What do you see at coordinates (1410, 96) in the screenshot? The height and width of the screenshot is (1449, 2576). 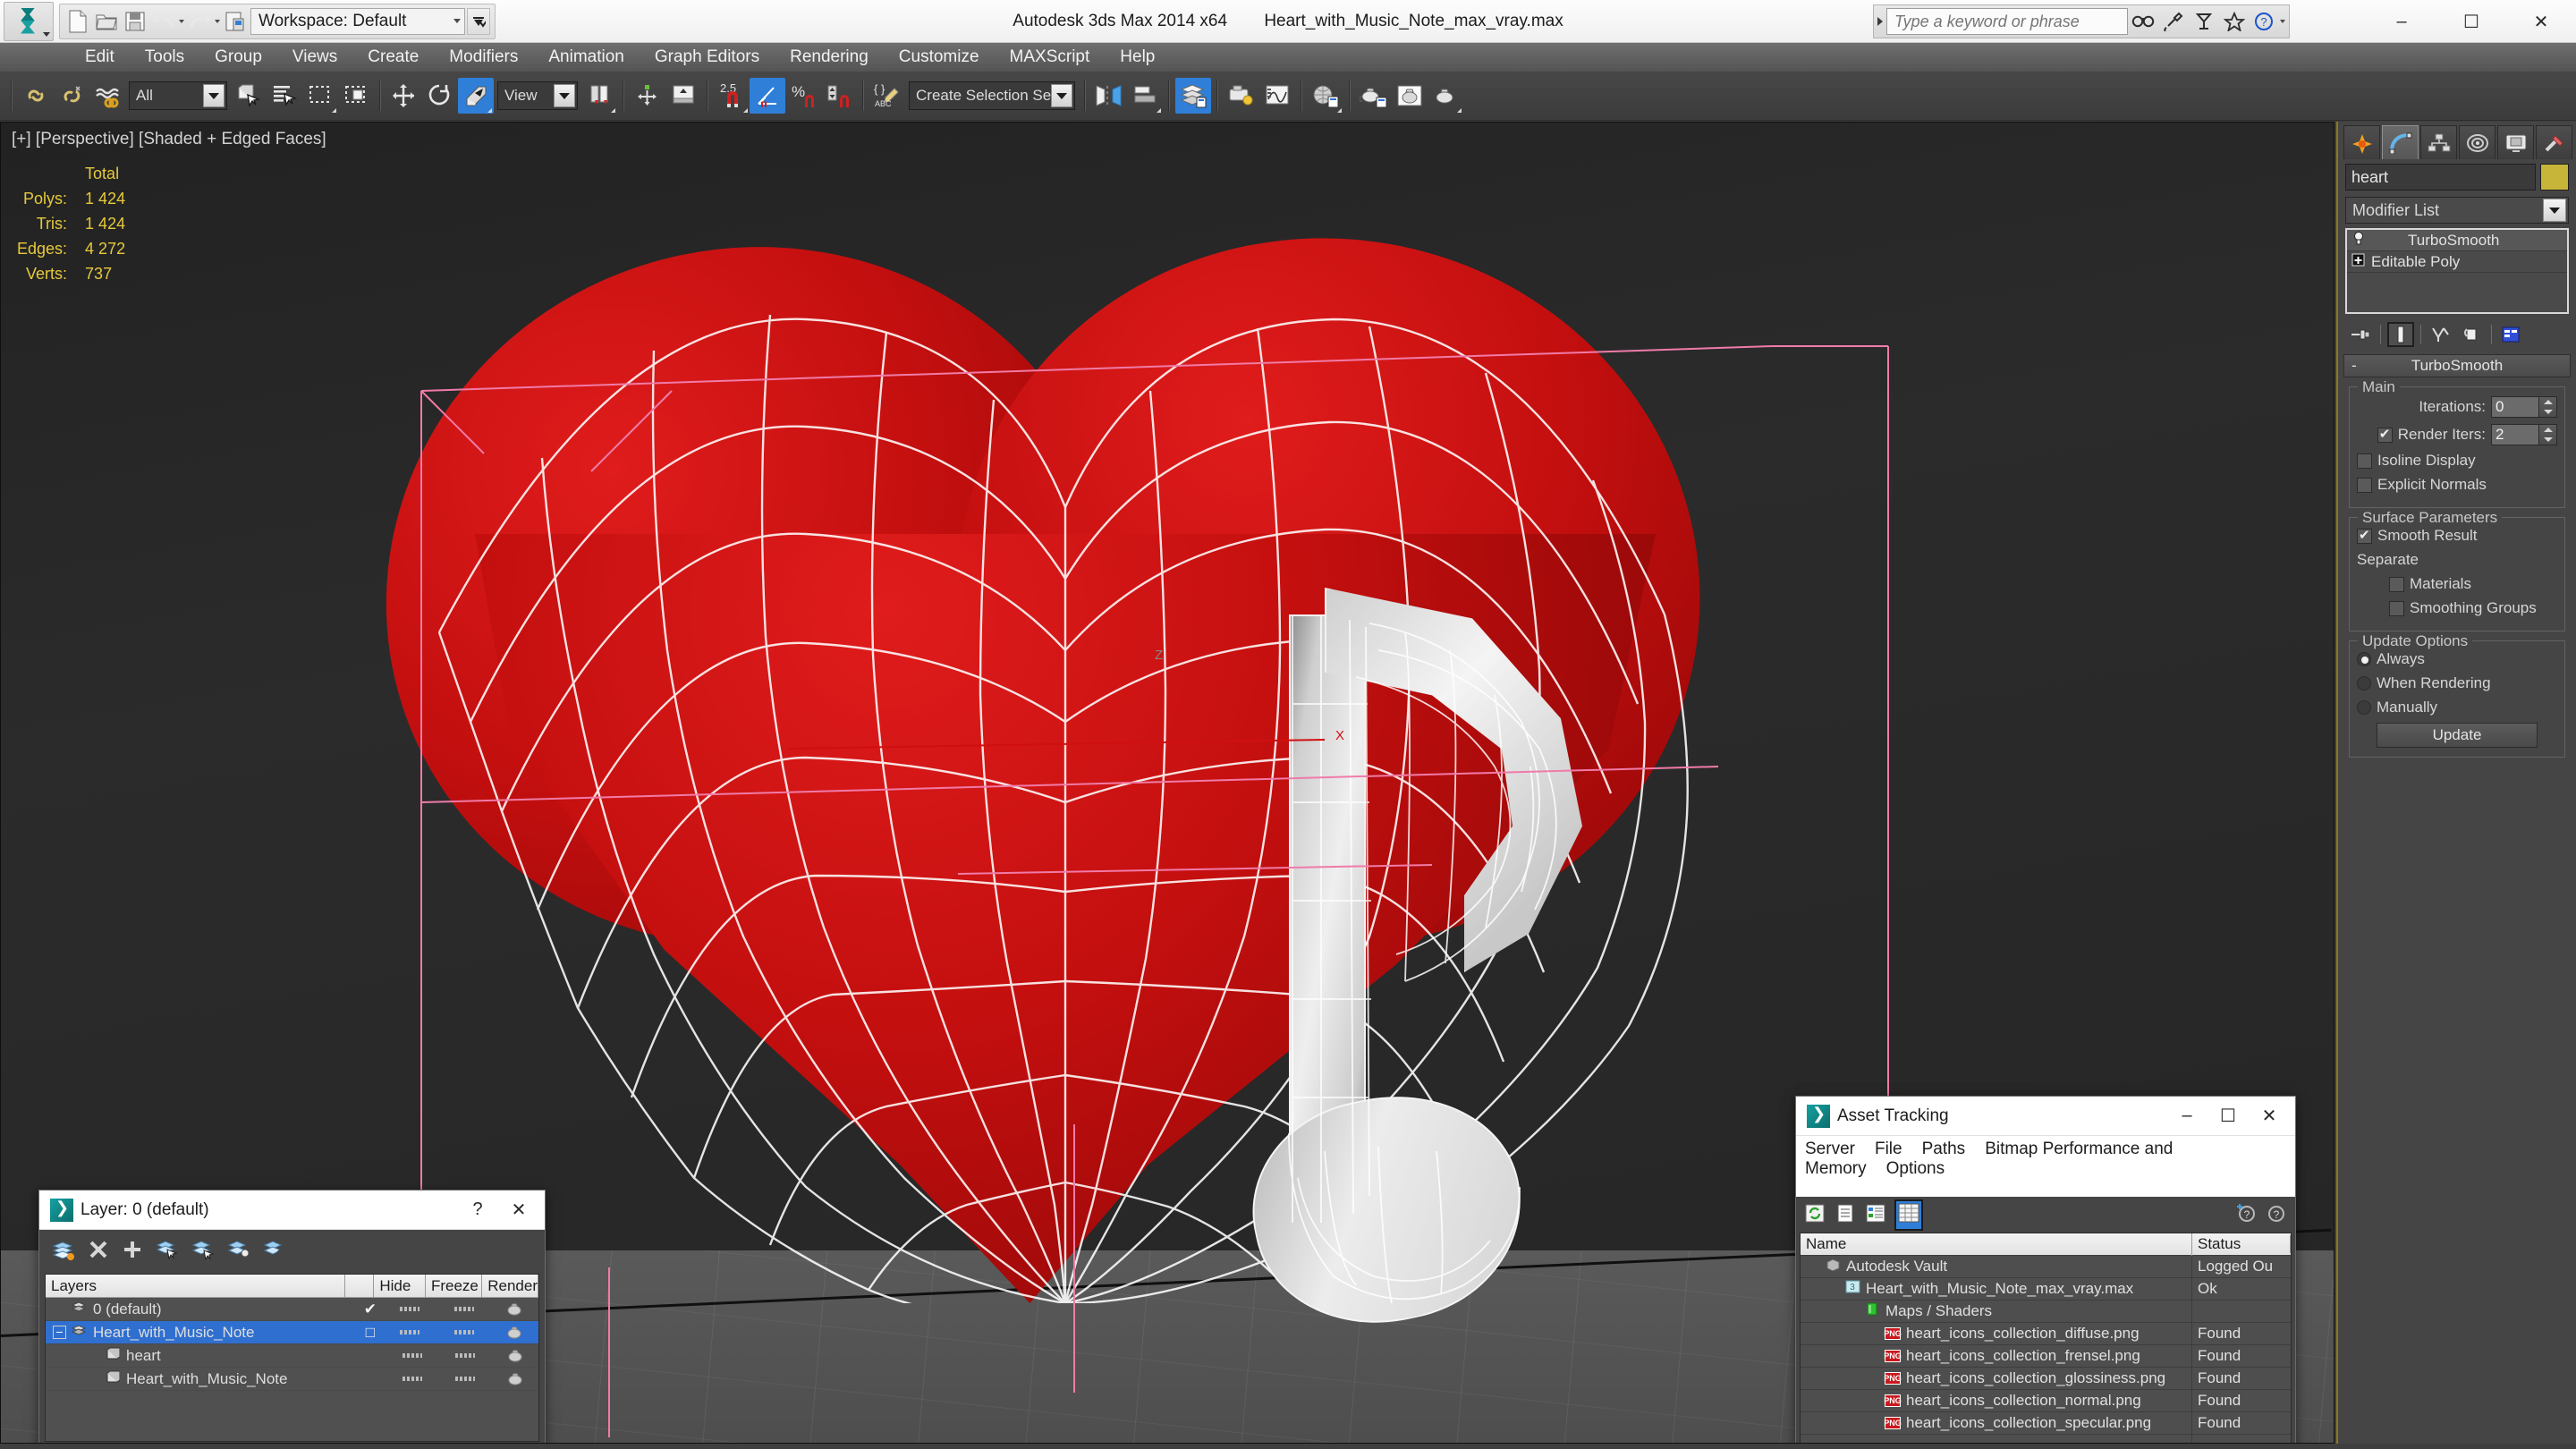 I see `render-frame-window-icon` at bounding box center [1410, 96].